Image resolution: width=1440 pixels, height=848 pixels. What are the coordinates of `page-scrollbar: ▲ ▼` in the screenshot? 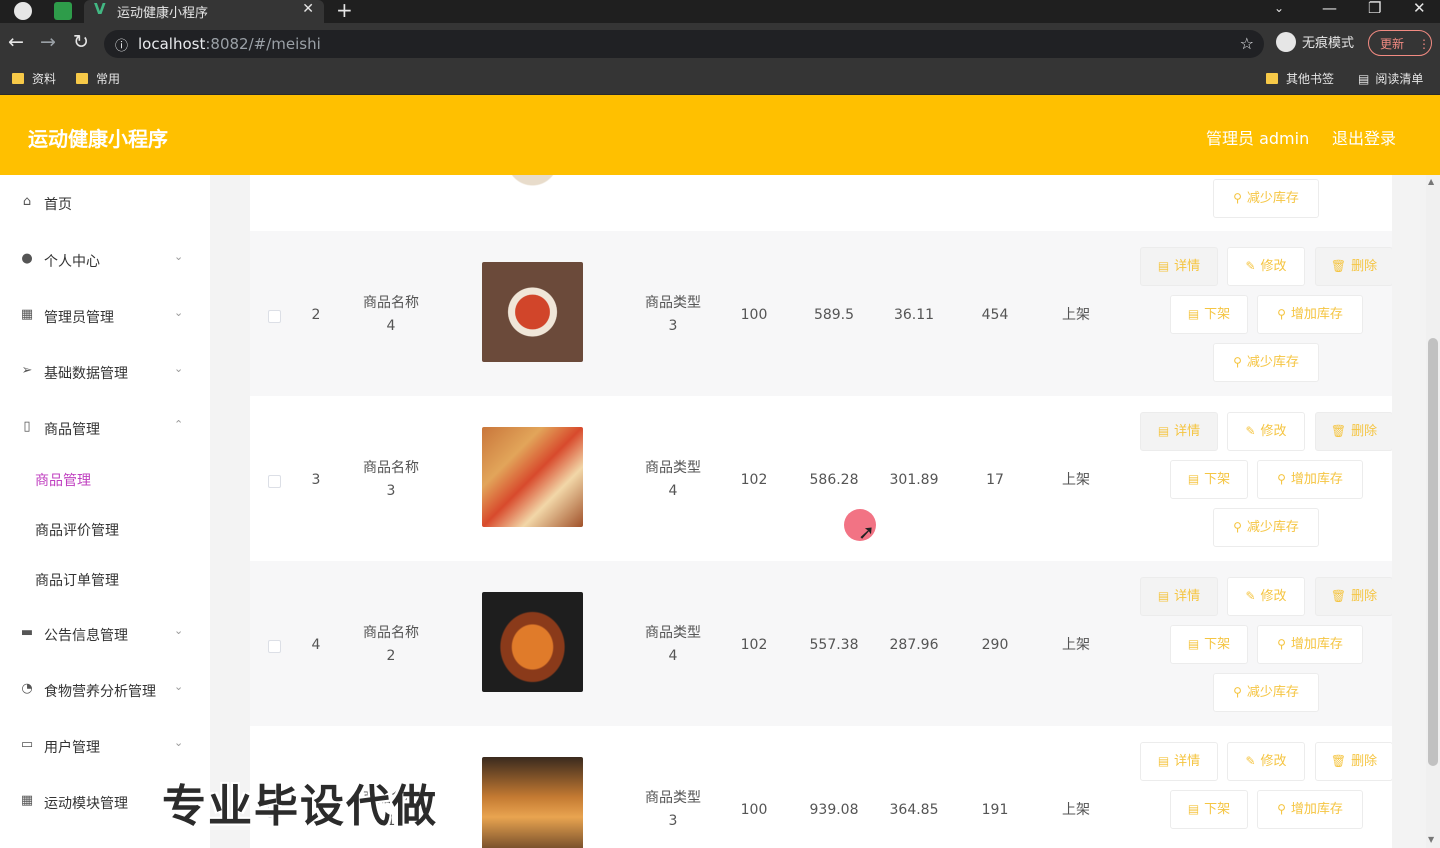 It's located at (1433, 511).